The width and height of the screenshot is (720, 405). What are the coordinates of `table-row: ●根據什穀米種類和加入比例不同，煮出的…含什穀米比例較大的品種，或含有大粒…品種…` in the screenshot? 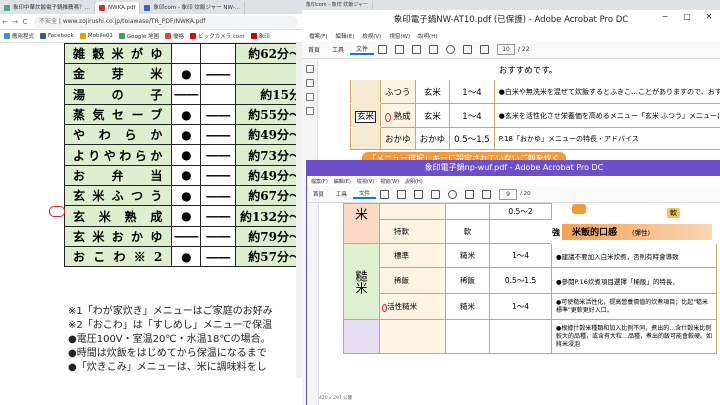 It's located at (530, 336).